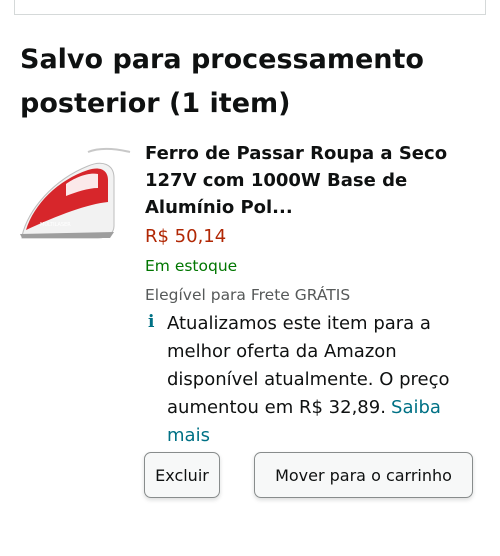 The image size is (500, 556). I want to click on product-image: MULTILASER, so click(77, 195).